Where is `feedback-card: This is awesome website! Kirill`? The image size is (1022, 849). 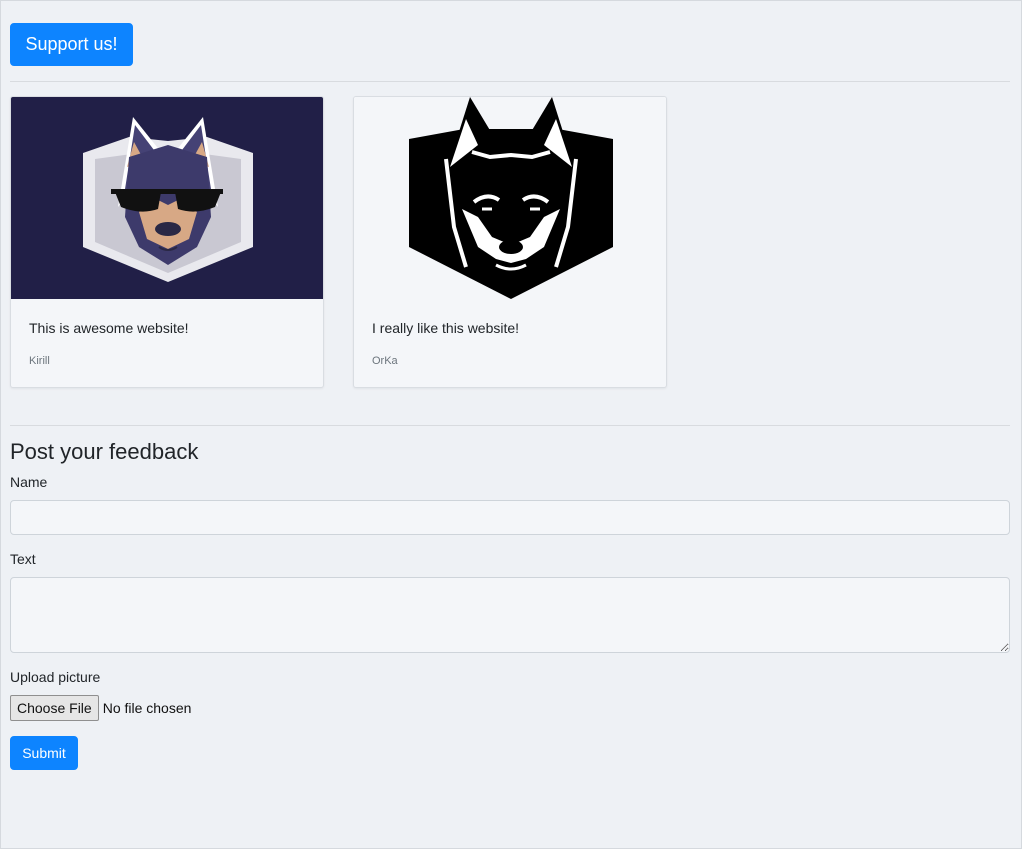 feedback-card: This is awesome website! Kirill is located at coordinates (167, 242).